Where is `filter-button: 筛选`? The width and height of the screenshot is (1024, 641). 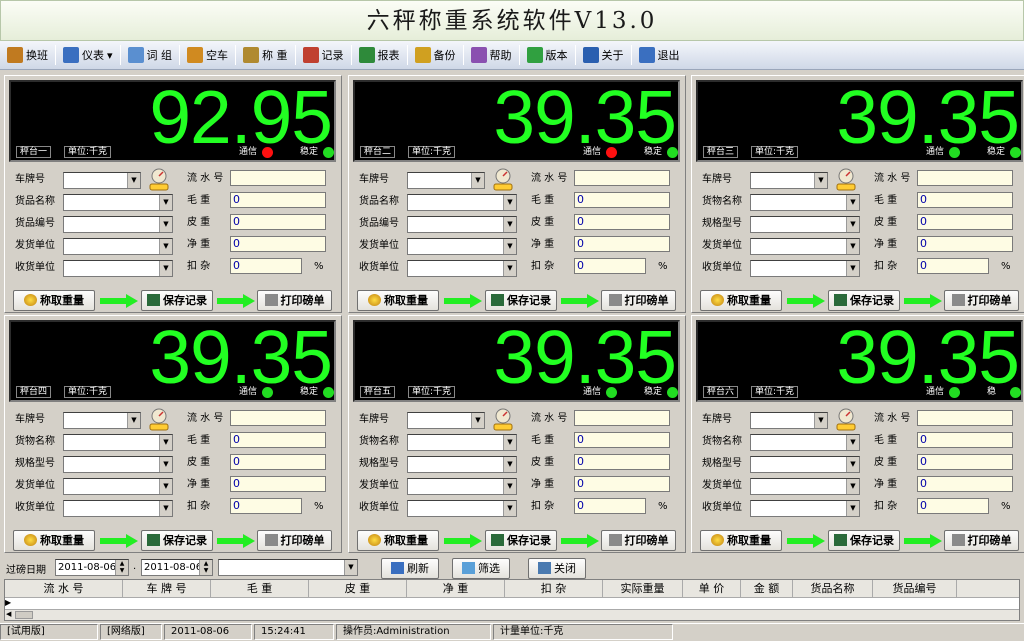 filter-button: 筛选 is located at coordinates (481, 568).